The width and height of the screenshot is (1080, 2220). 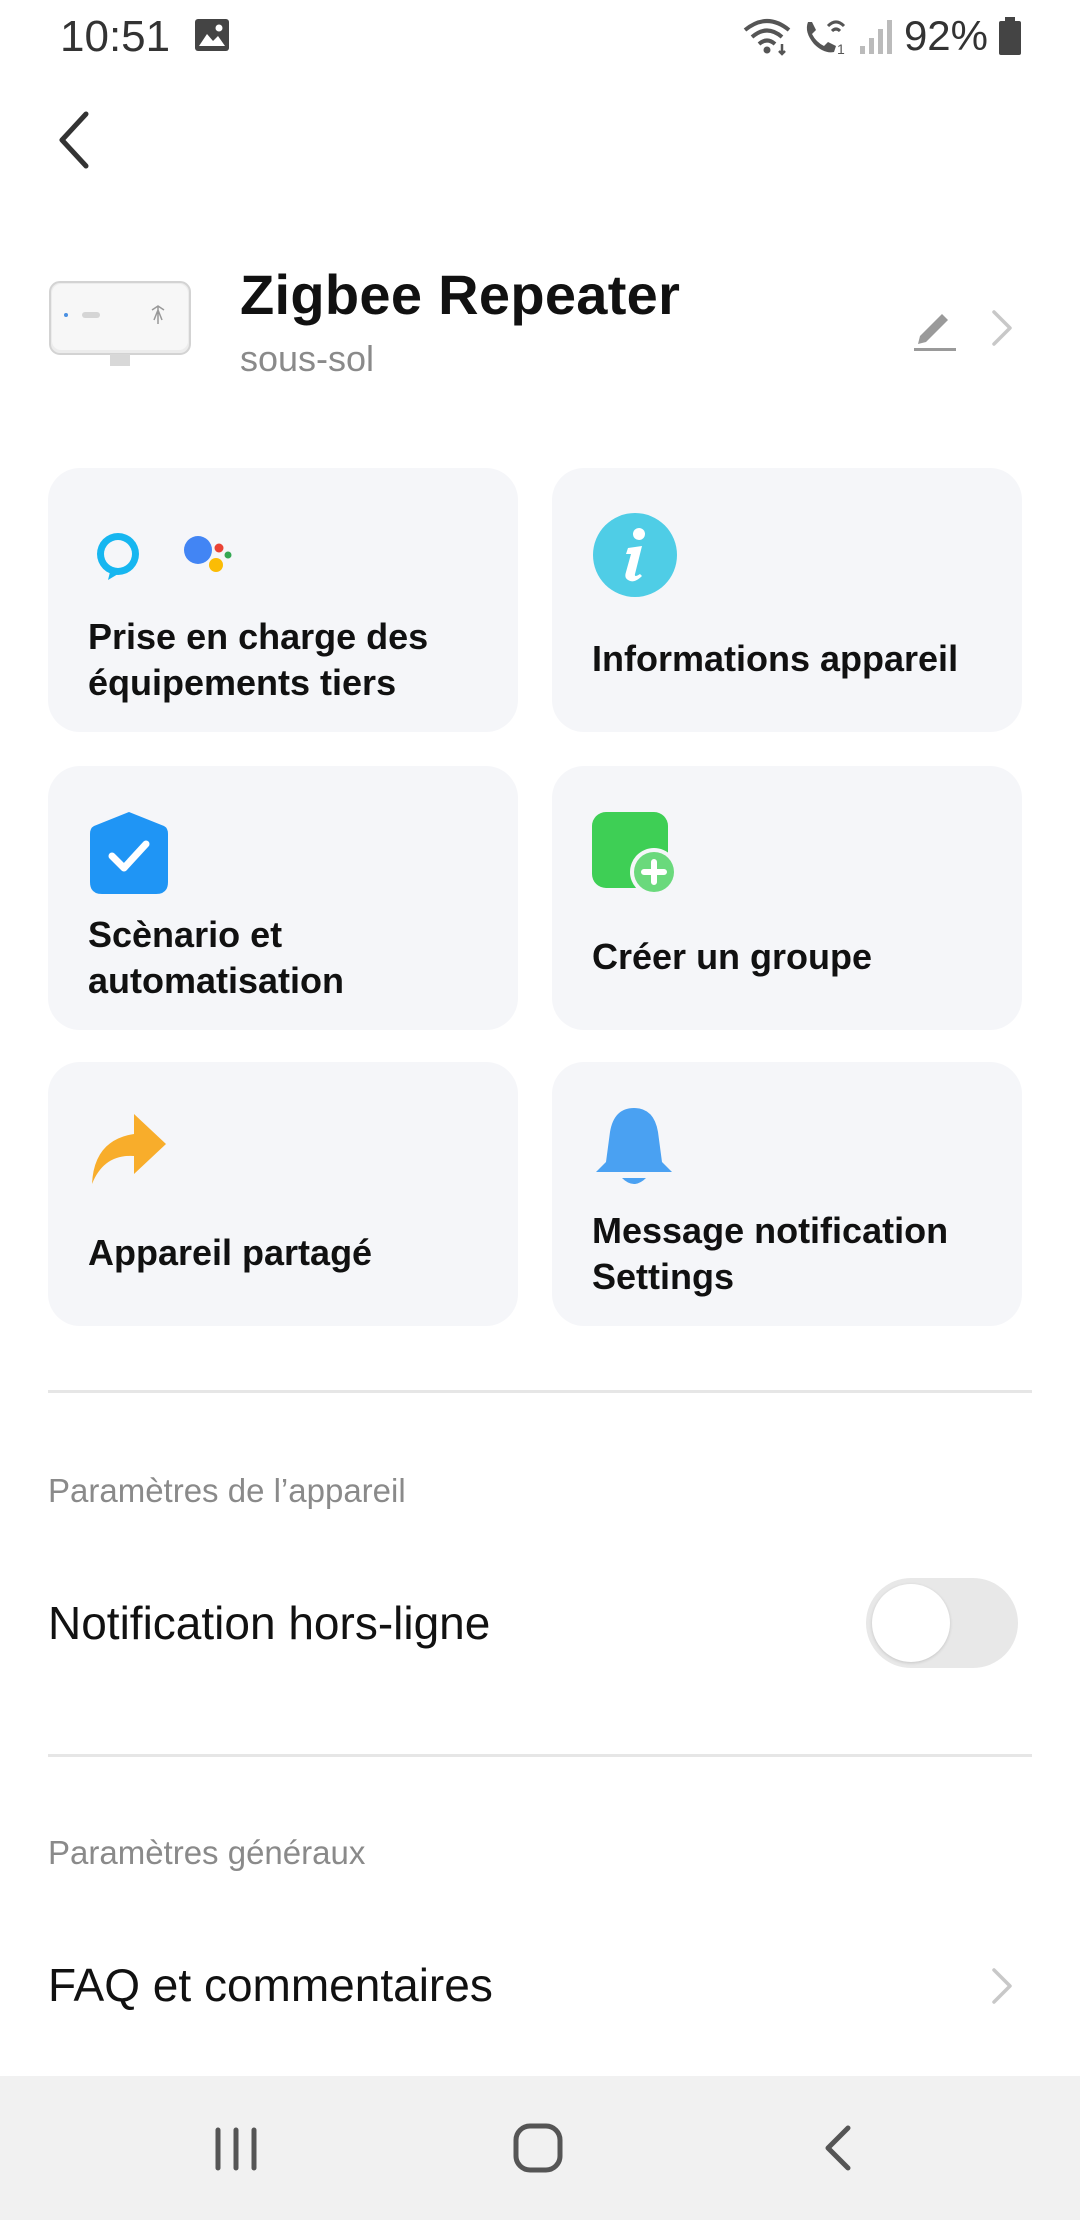 What do you see at coordinates (283, 898) in the screenshot?
I see `card-scenario-automation: Scènario et automatisation` at bounding box center [283, 898].